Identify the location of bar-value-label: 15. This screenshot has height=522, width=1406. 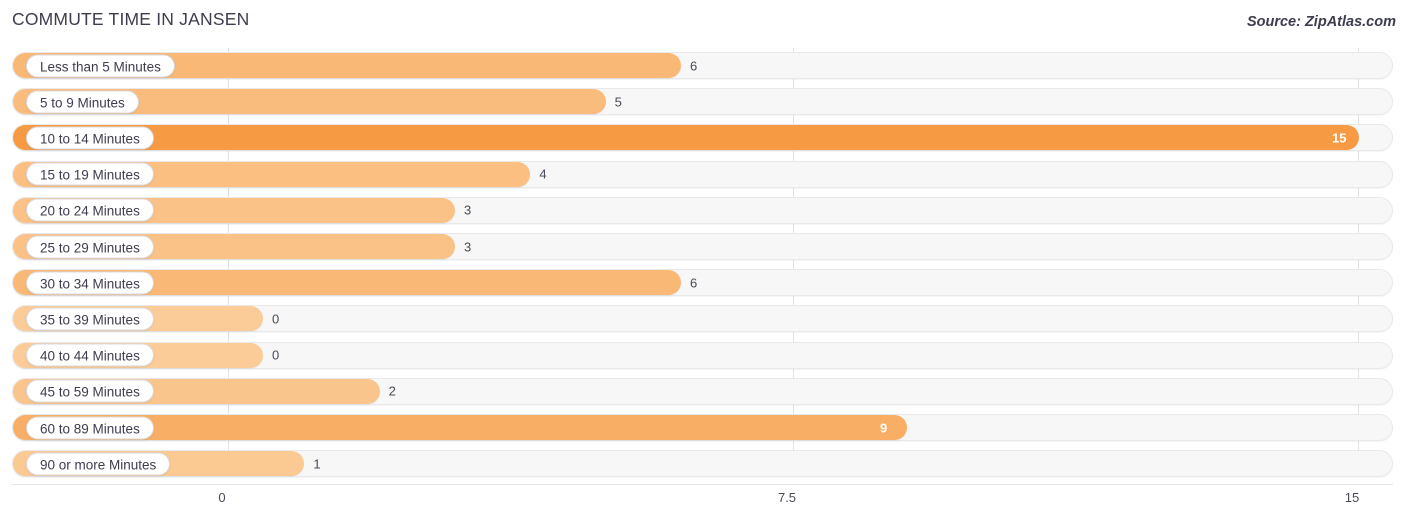
(1339, 138).